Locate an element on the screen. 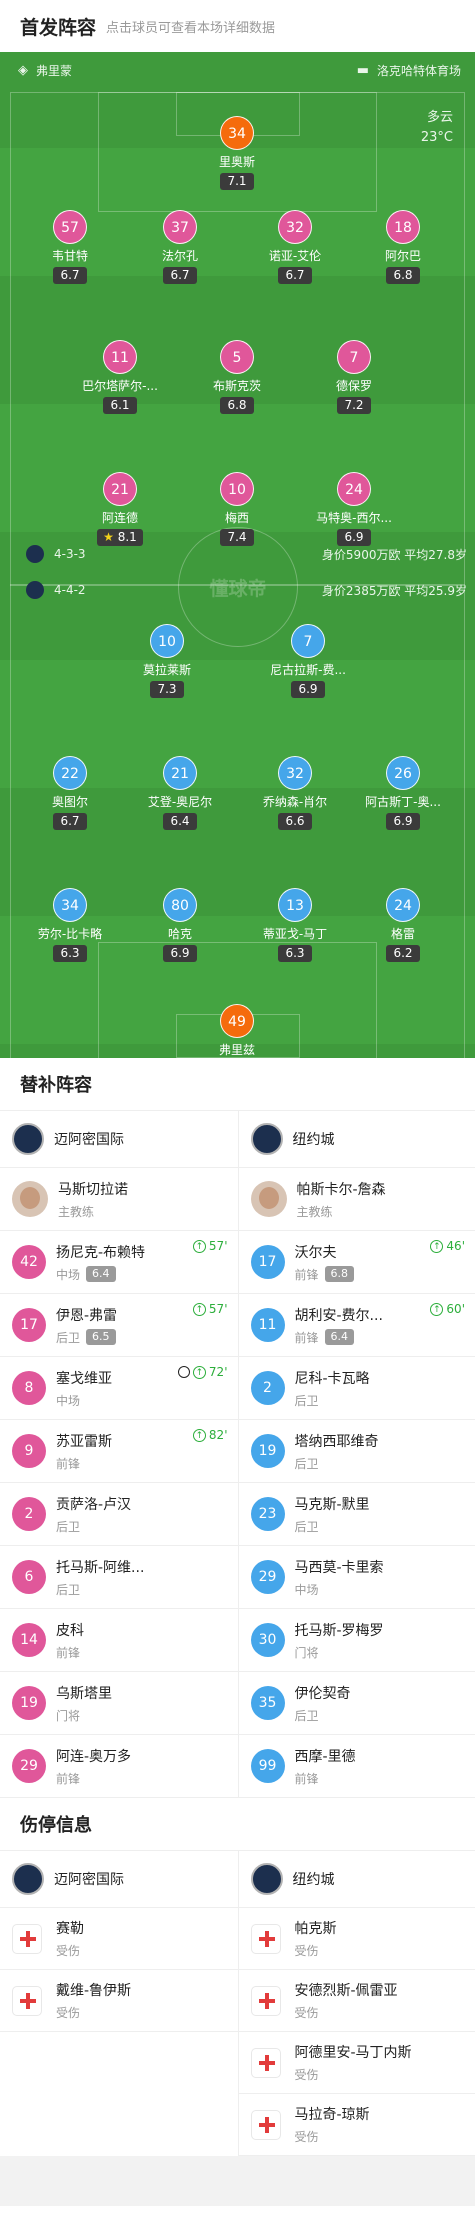  coach-role: 主教练 is located at coordinates (76, 1211).